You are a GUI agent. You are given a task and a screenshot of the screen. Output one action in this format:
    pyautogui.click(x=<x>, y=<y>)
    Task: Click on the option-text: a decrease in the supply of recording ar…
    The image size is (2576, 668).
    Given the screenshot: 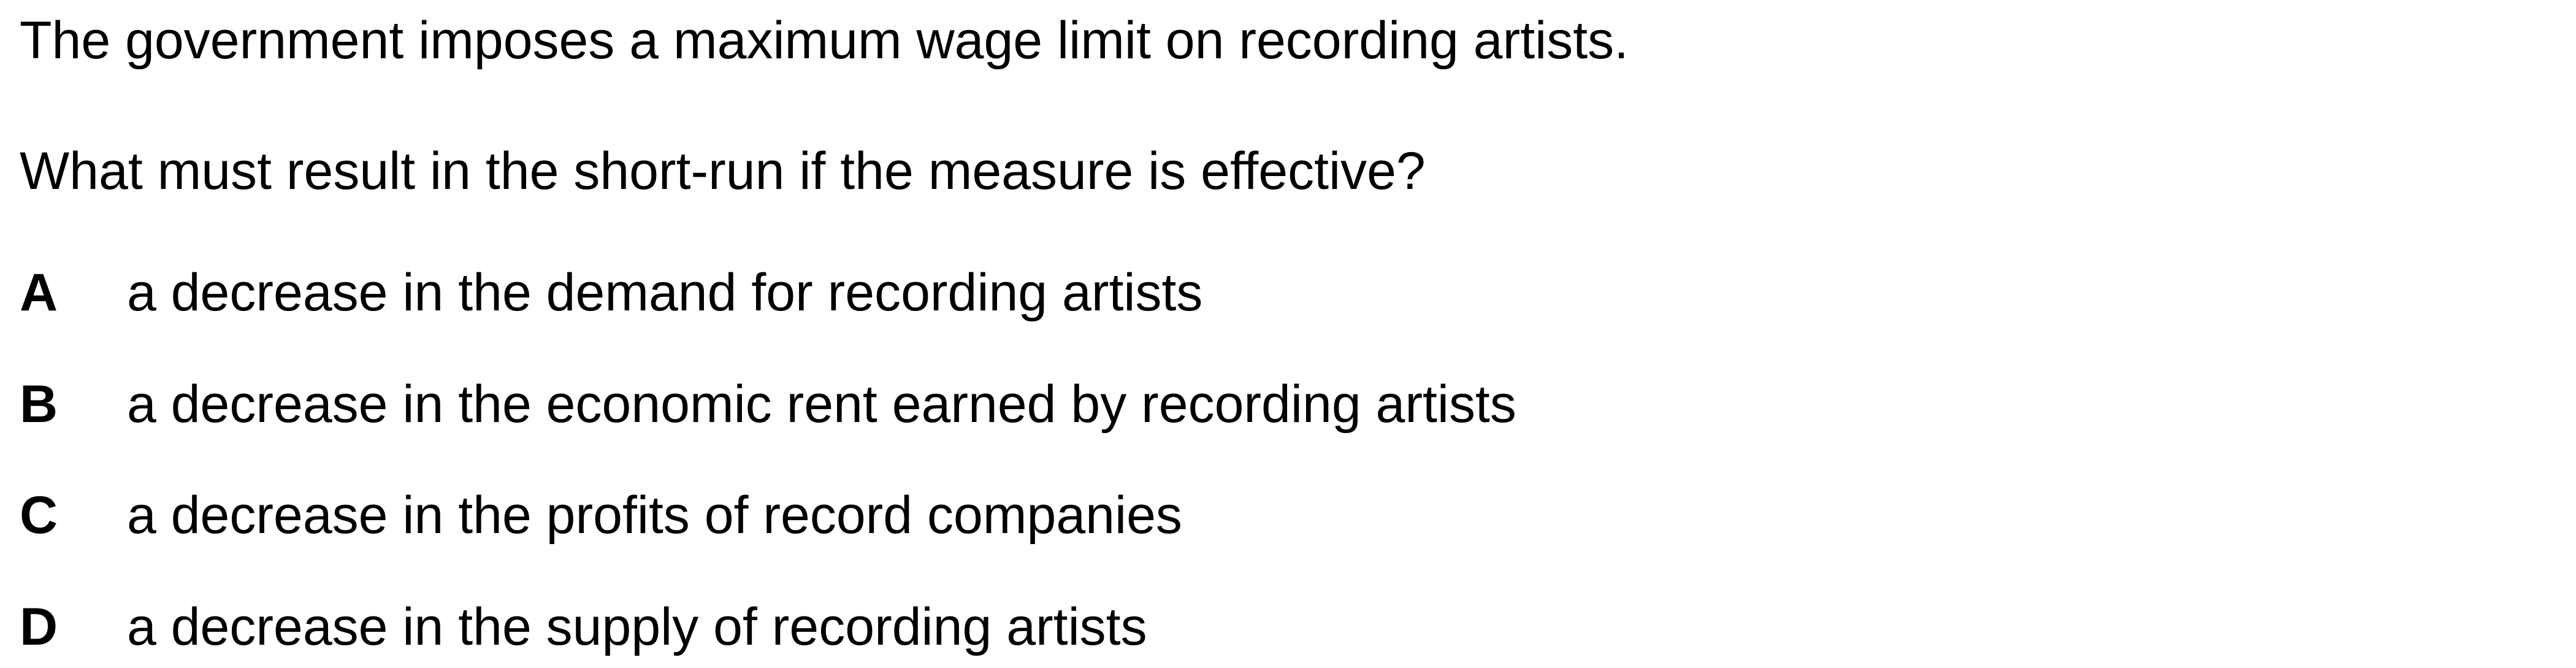 What is the action you would take?
    pyautogui.click(x=637, y=626)
    